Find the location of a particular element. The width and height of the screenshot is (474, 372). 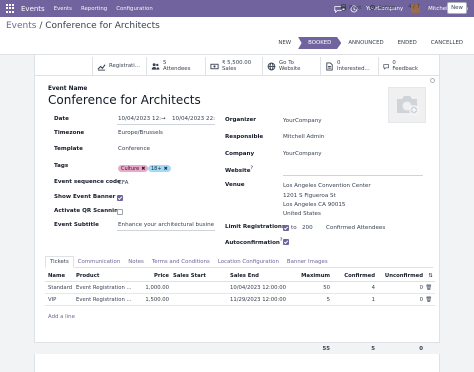

stage-cancelled: CANCELLED is located at coordinates (447, 43).